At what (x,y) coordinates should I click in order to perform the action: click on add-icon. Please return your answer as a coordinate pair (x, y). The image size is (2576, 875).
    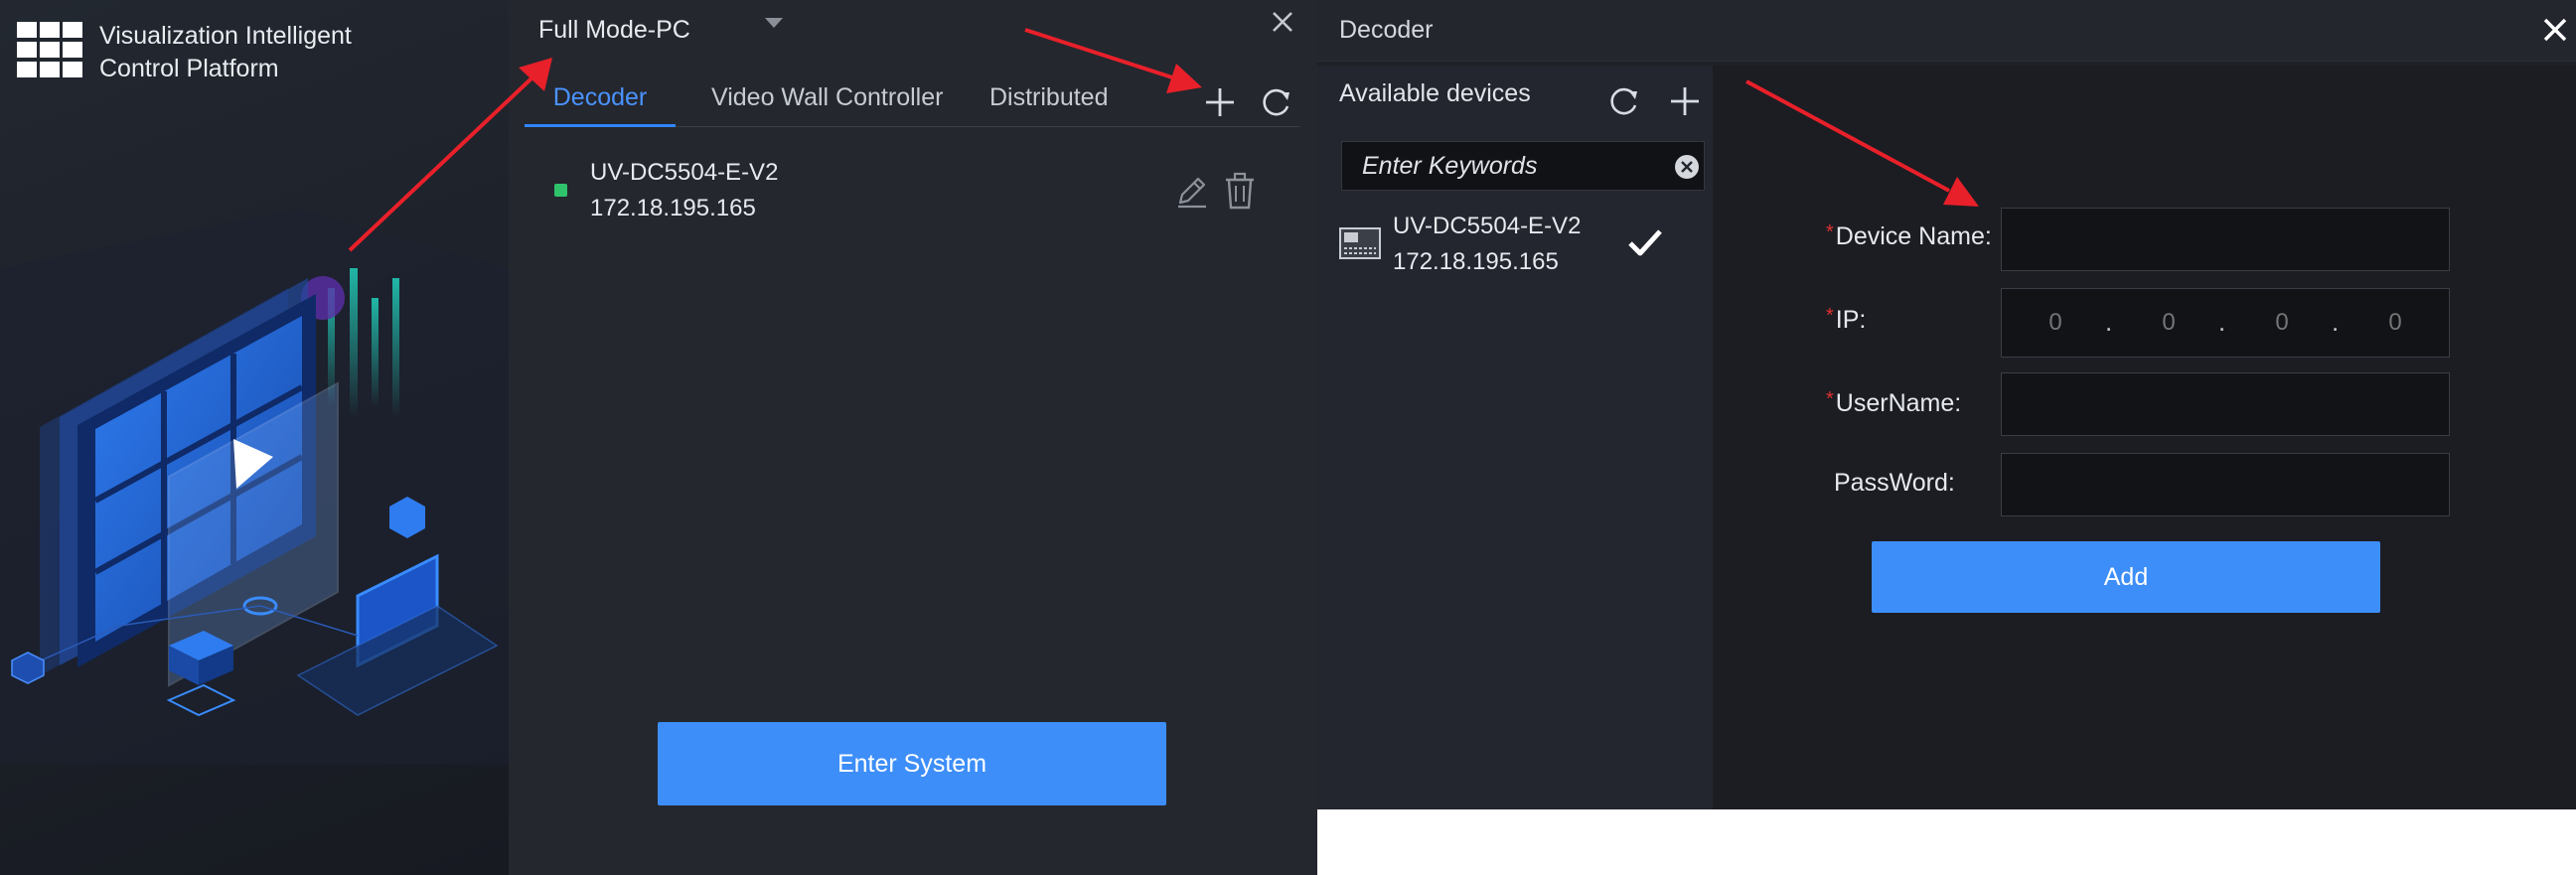
    Looking at the image, I should click on (1685, 101).